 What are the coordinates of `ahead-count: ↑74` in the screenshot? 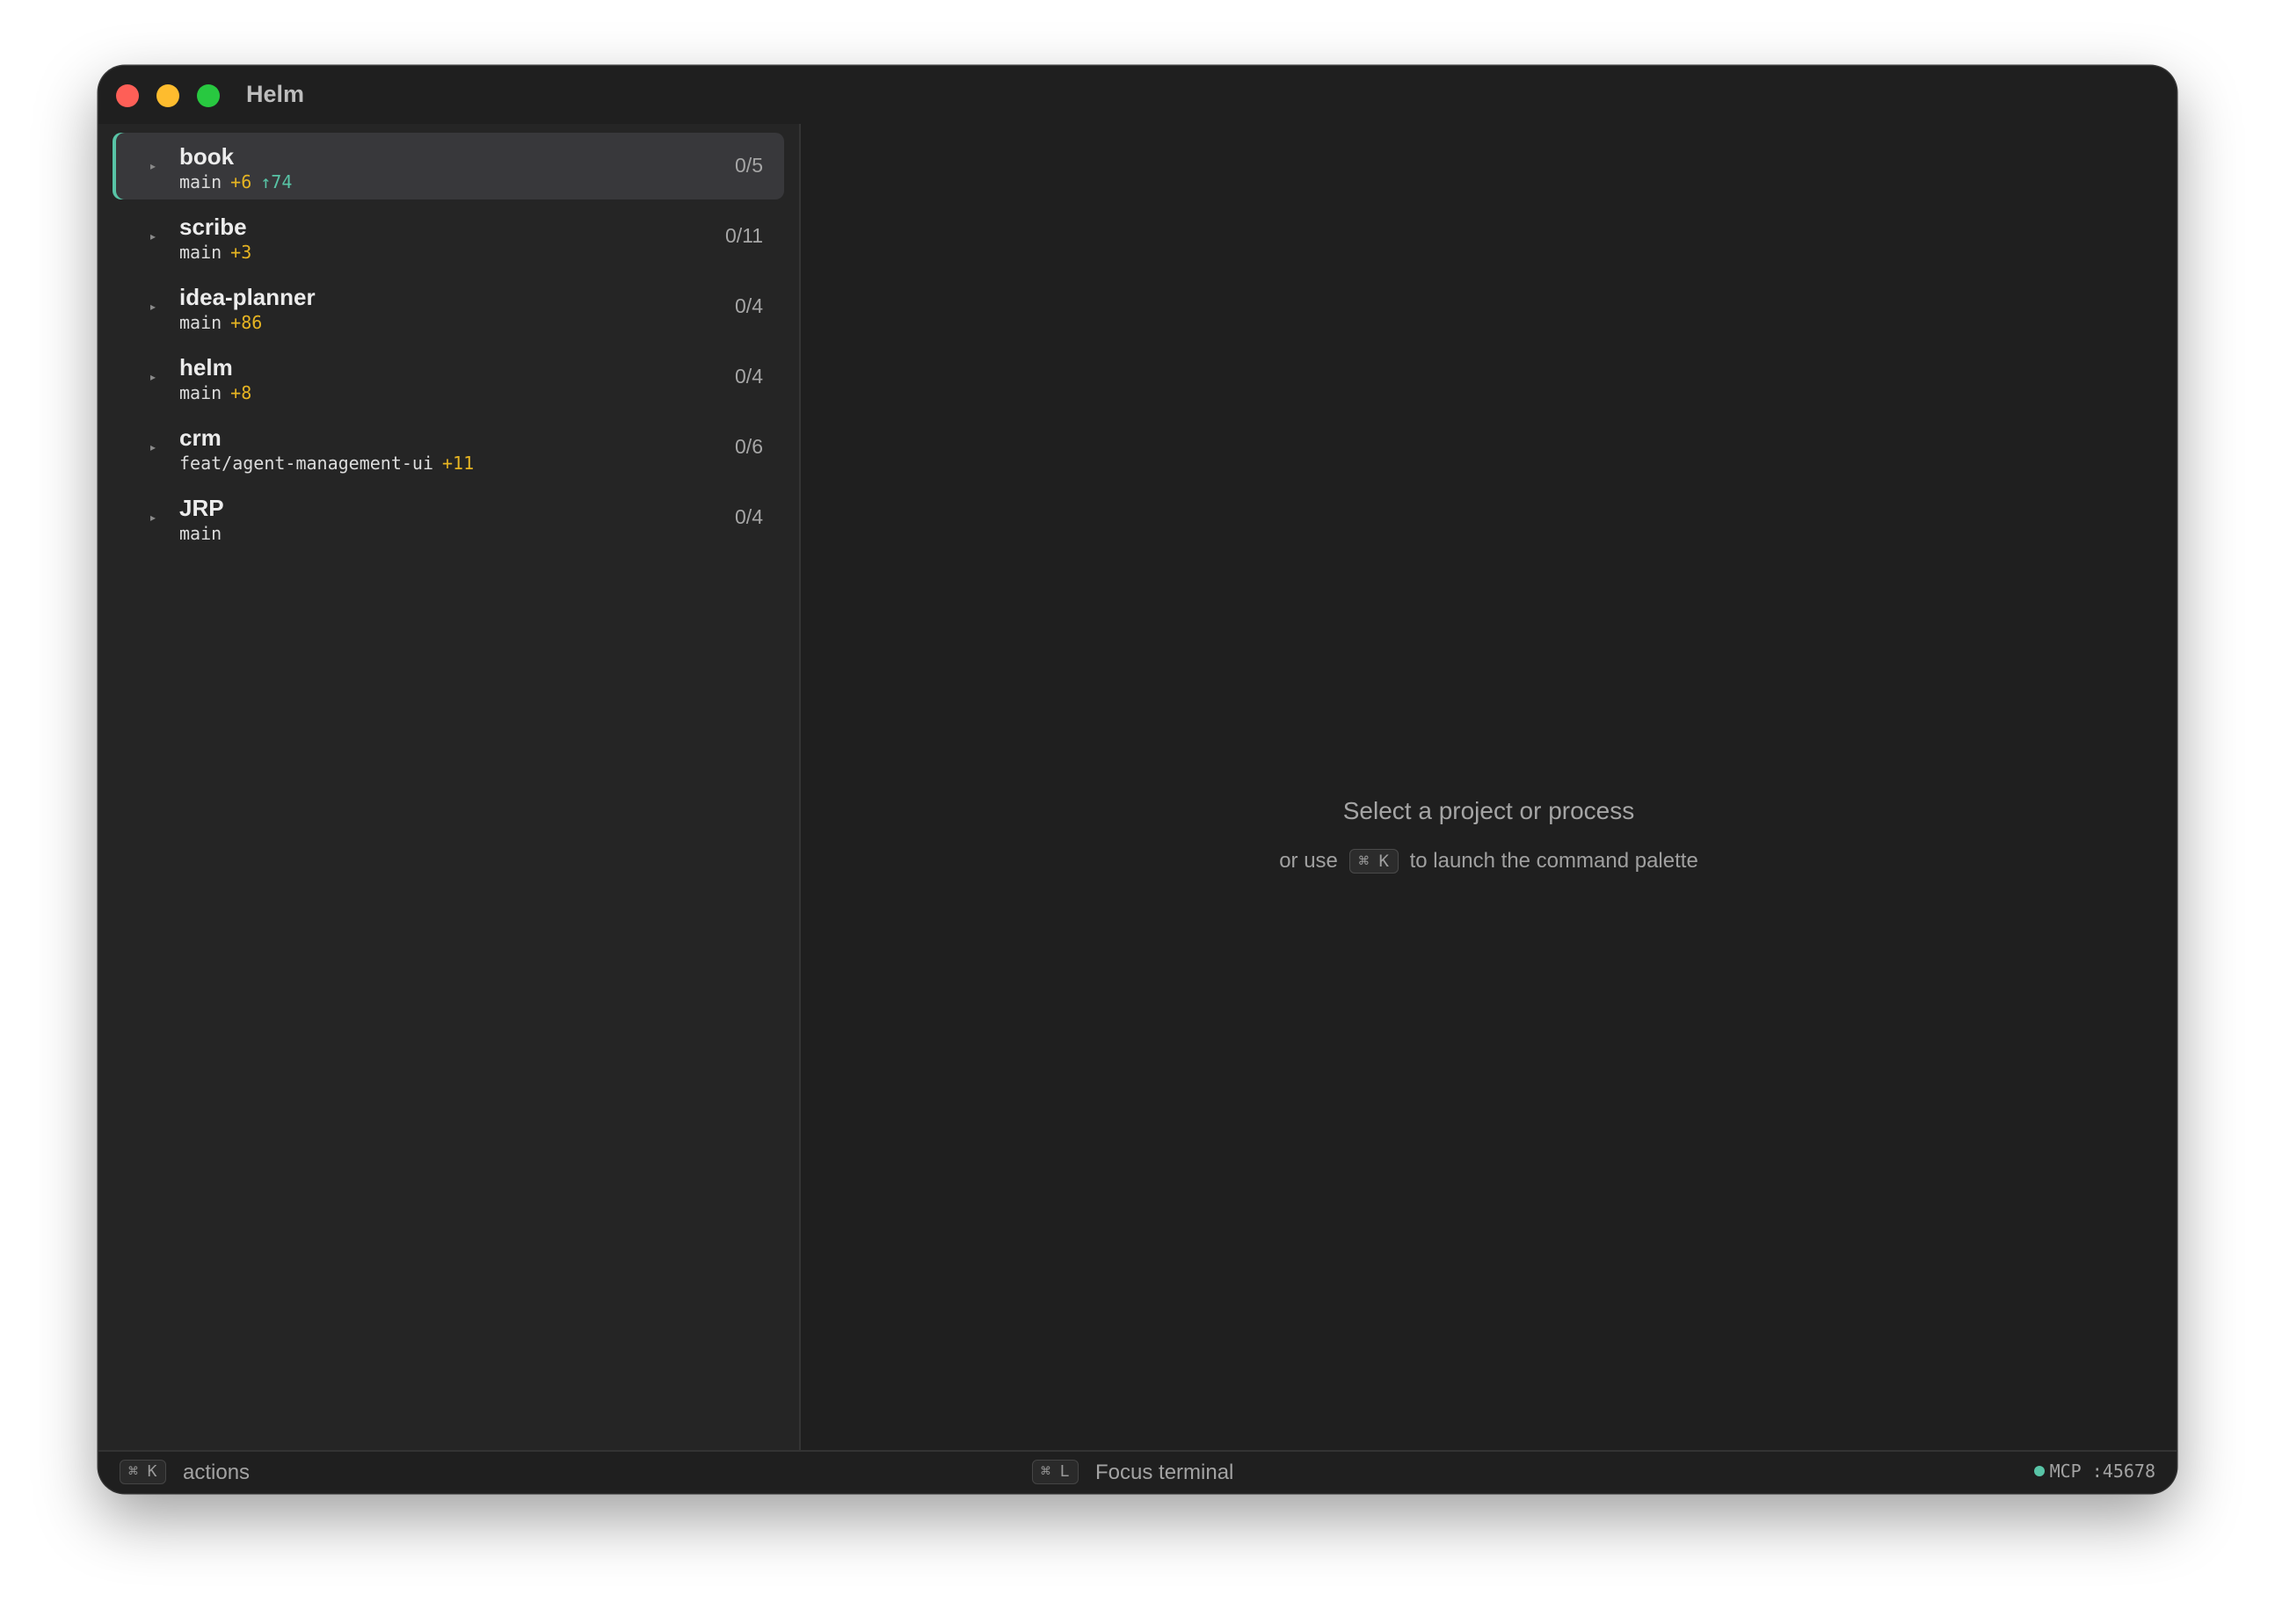 It's located at (276, 181).